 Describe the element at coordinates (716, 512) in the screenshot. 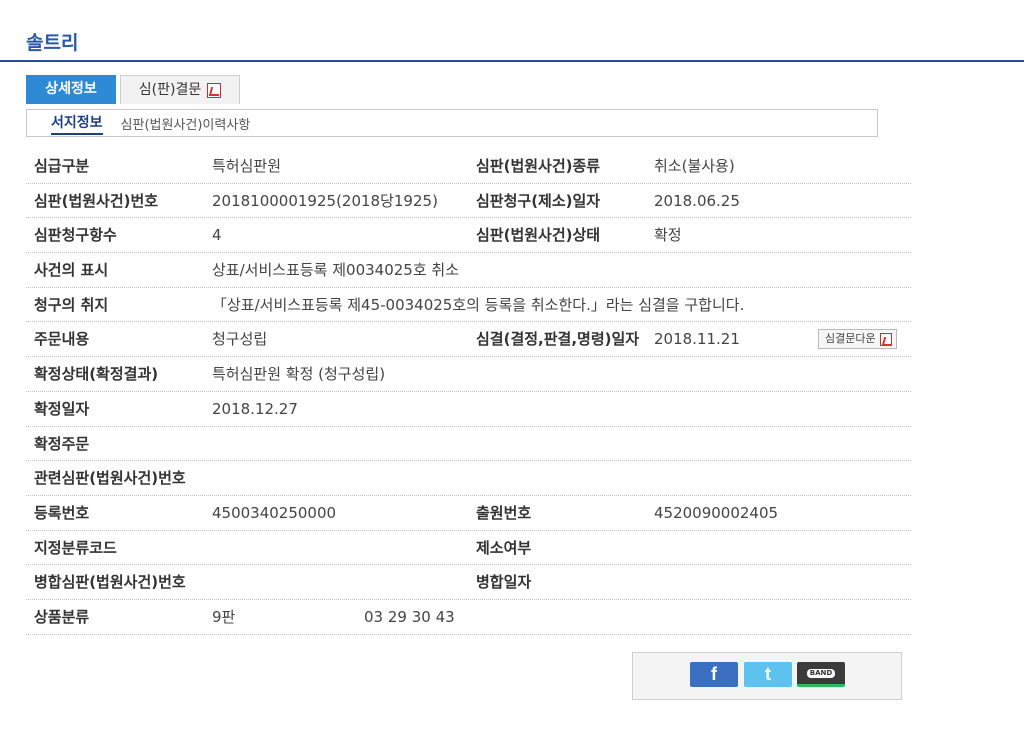

I see `field-value: 4520090002405` at that location.